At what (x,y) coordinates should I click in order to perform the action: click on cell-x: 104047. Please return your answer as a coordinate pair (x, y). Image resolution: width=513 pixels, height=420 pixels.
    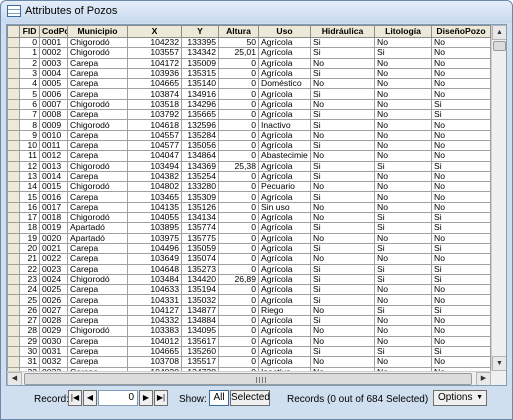
    Looking at the image, I should click on (154, 156).